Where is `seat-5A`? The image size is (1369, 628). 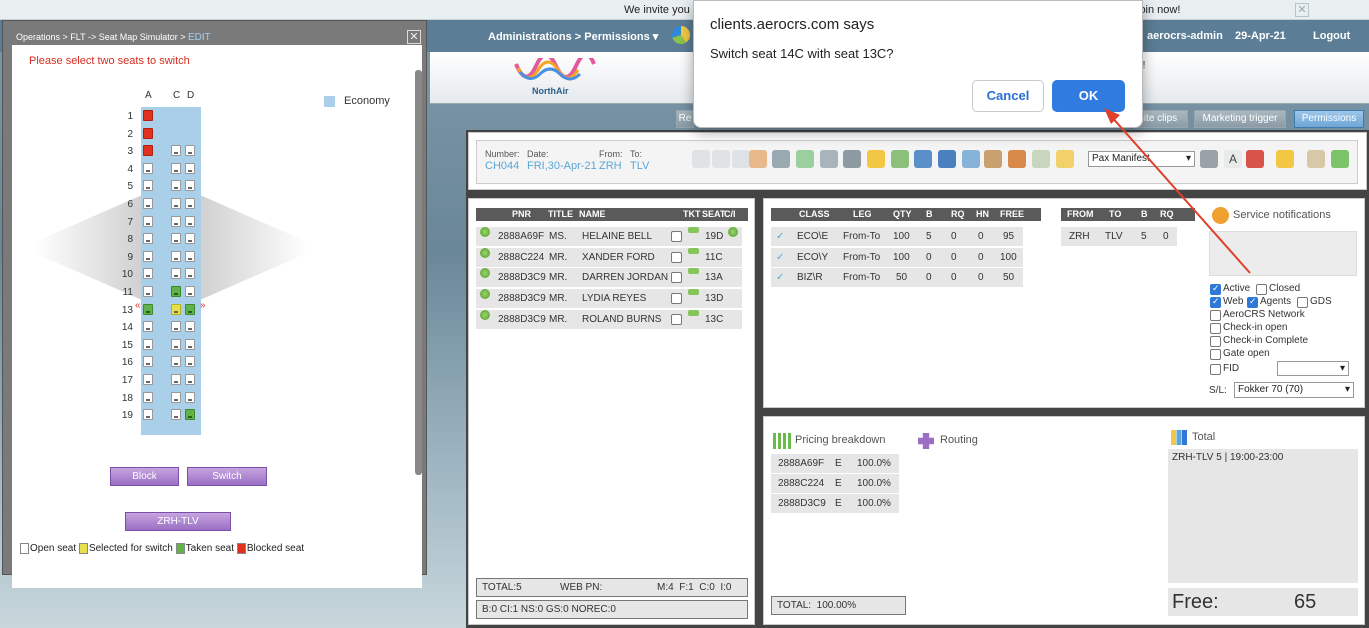
seat-5A is located at coordinates (148, 186).